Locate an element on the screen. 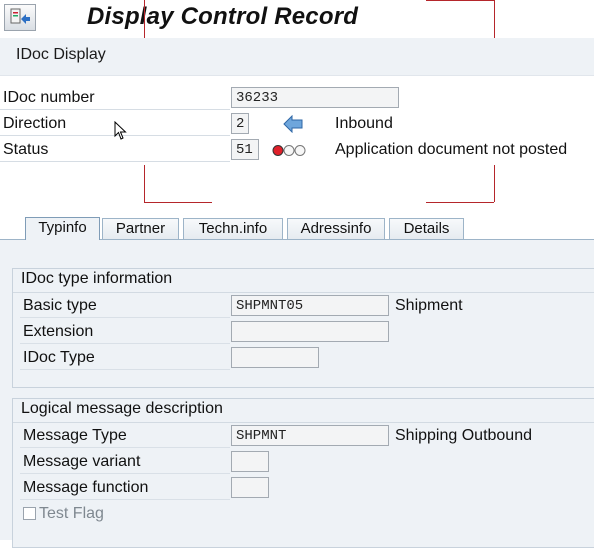  message-function-label: Message function is located at coordinates (86, 487).